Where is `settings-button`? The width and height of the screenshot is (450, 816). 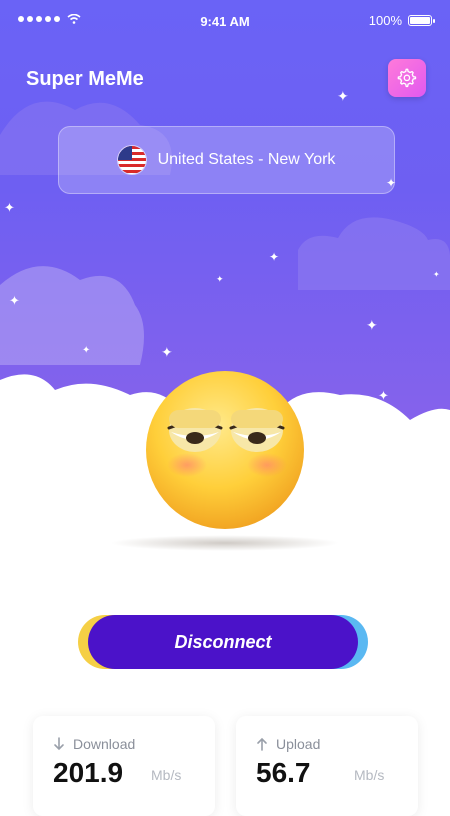 settings-button is located at coordinates (407, 78).